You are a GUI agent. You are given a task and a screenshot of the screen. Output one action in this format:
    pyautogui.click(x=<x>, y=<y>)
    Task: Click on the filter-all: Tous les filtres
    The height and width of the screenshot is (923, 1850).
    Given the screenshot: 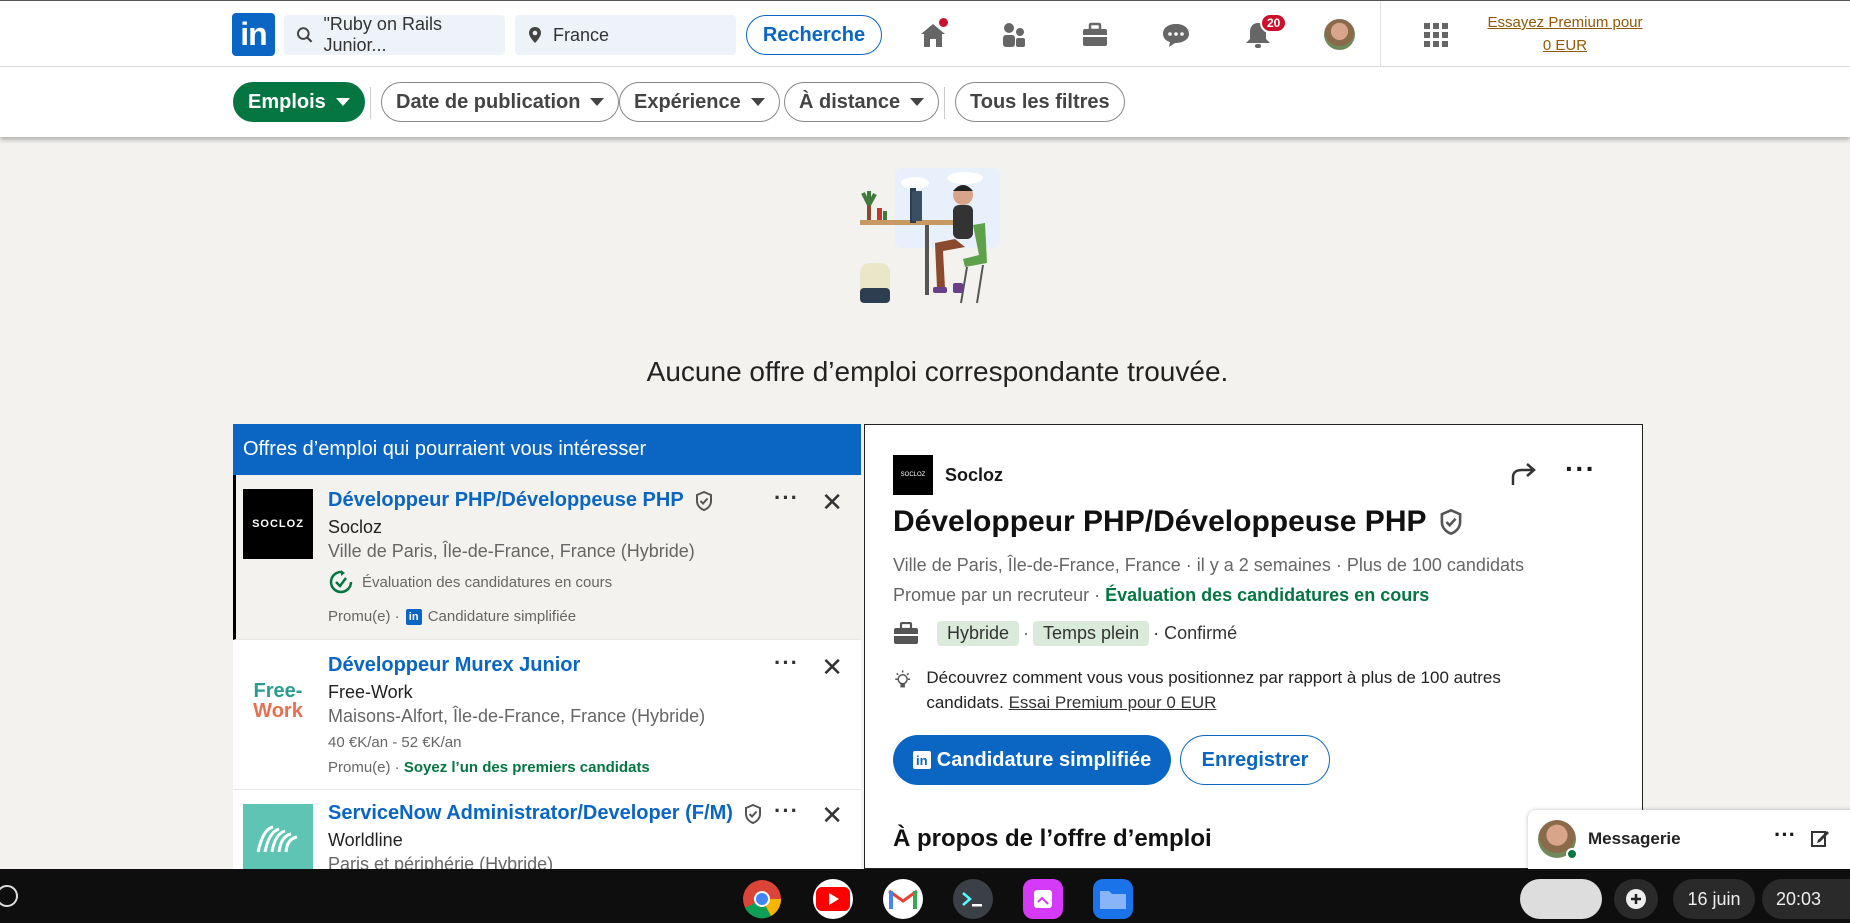 What is the action you would take?
    pyautogui.click(x=1040, y=102)
    